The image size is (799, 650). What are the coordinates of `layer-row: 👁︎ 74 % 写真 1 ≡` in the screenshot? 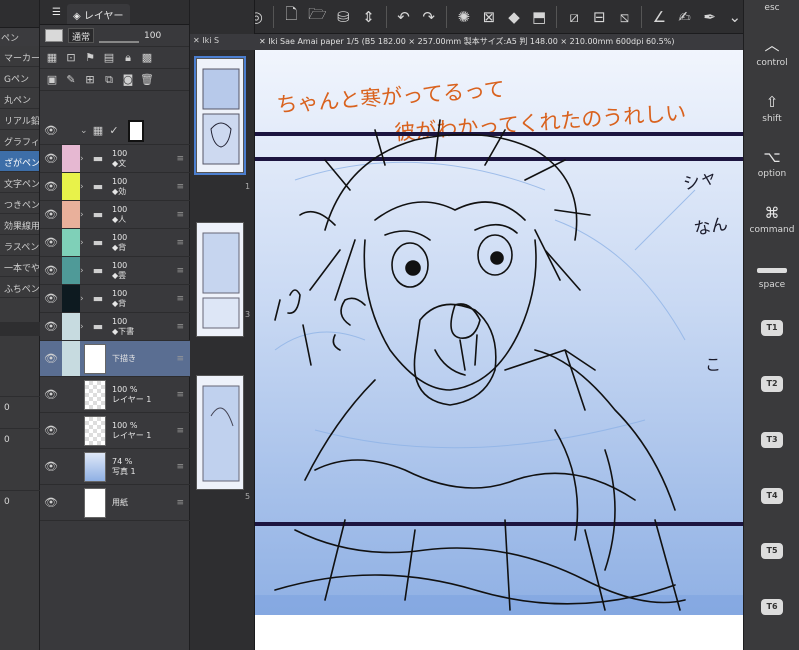 It's located at (115, 467).